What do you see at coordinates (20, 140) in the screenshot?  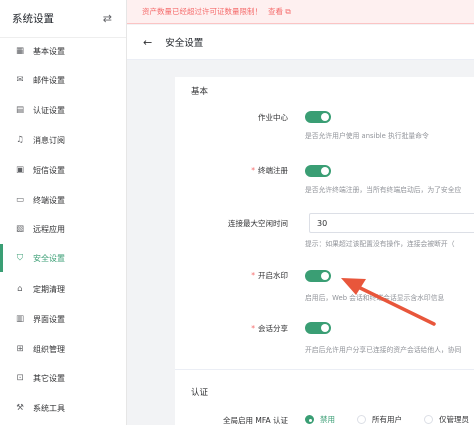 I see `bell-icon: ♫` at bounding box center [20, 140].